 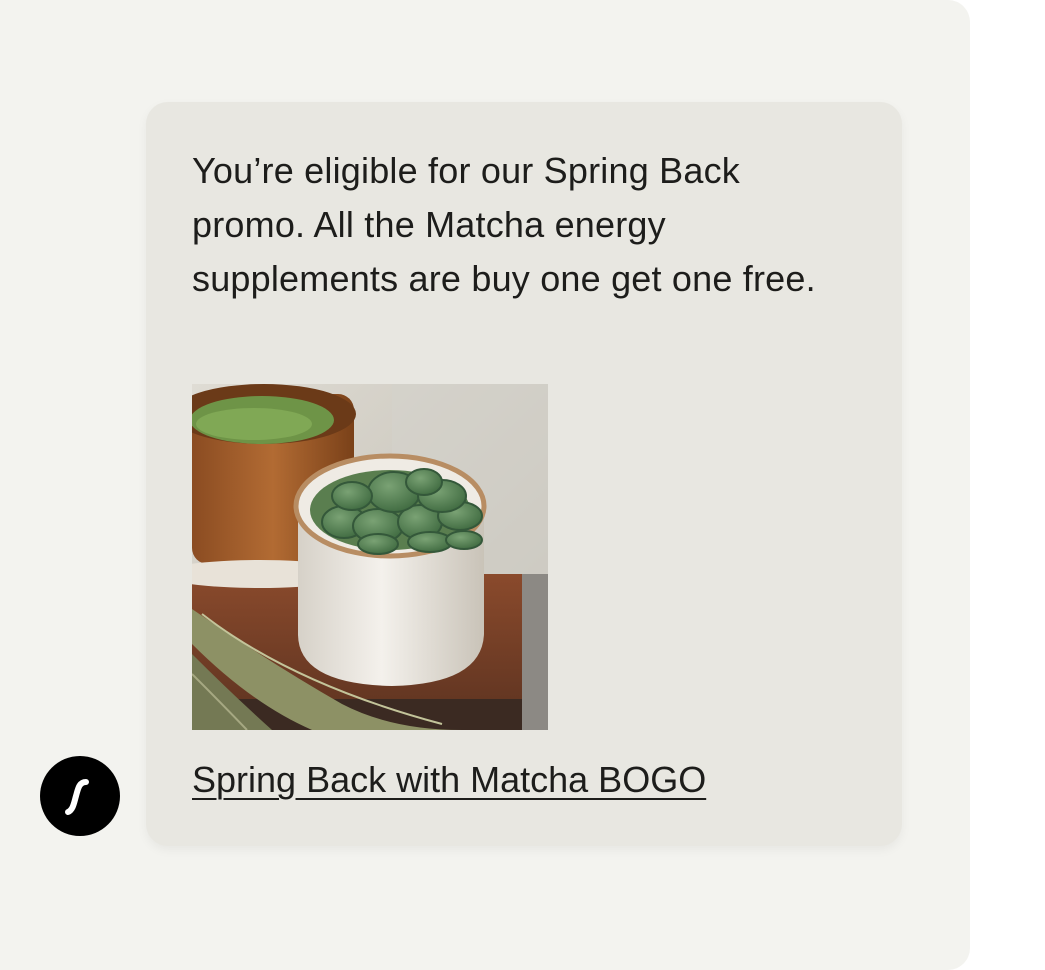 I want to click on bot-avatar, so click(x=80, y=796).